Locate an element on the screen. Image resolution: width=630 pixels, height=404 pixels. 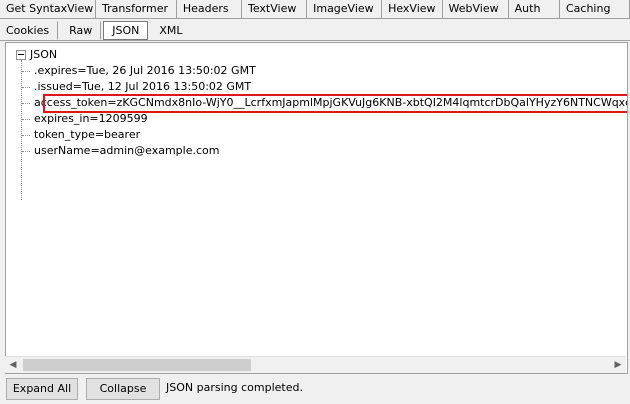
tab-caching: Caching is located at coordinates (594, 9).